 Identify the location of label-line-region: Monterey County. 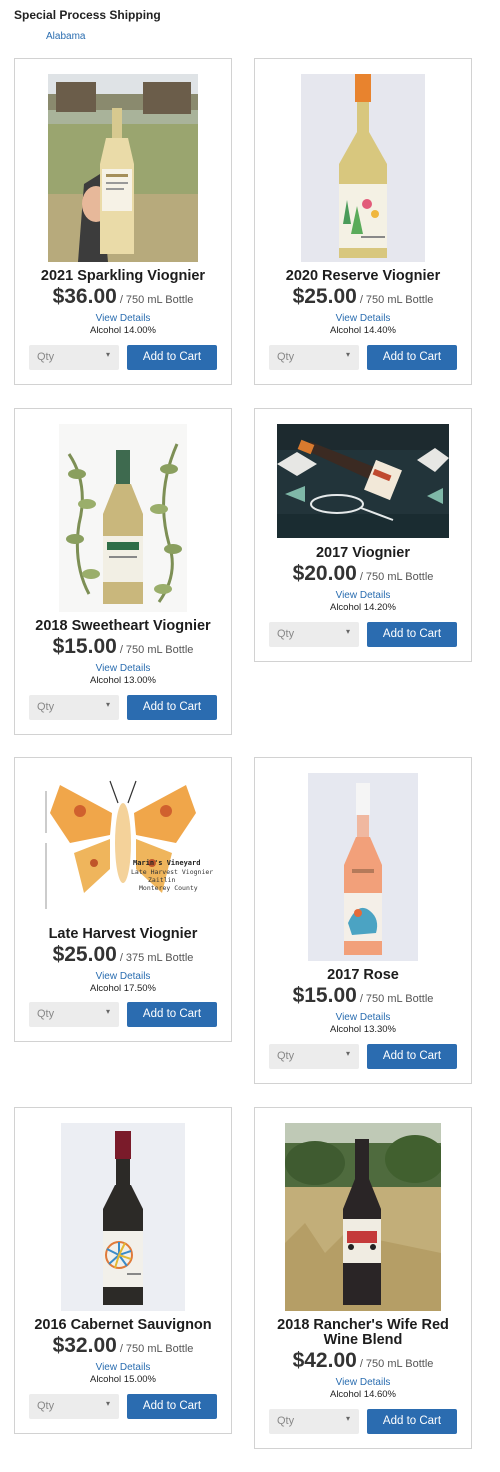
(168, 888).